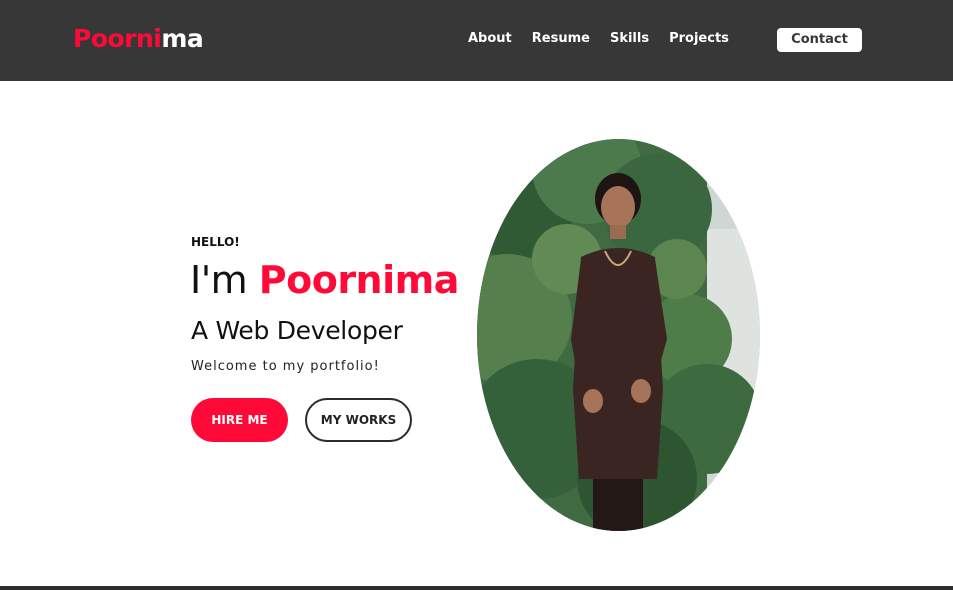  Describe the element at coordinates (608, 38) in the screenshot. I see `nav-links: About Resume Skills Projects` at that location.